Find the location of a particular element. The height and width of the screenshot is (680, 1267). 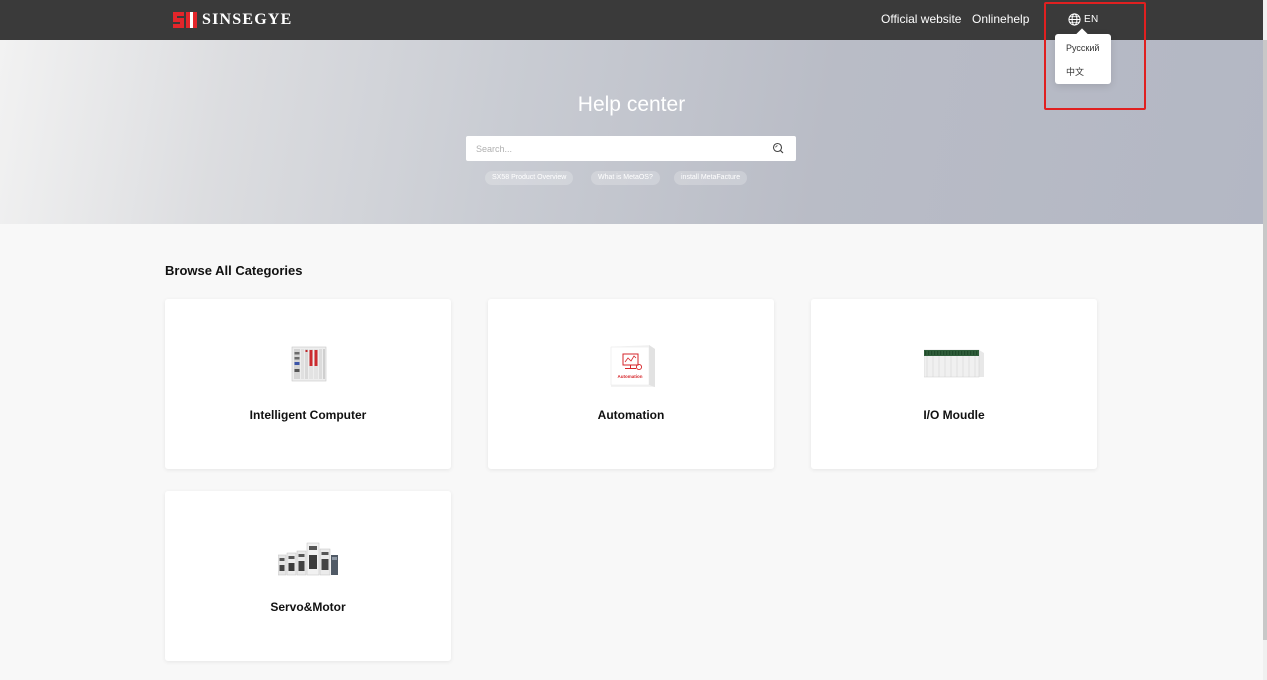

category-label: Intelligent Computer is located at coordinates (308, 415).